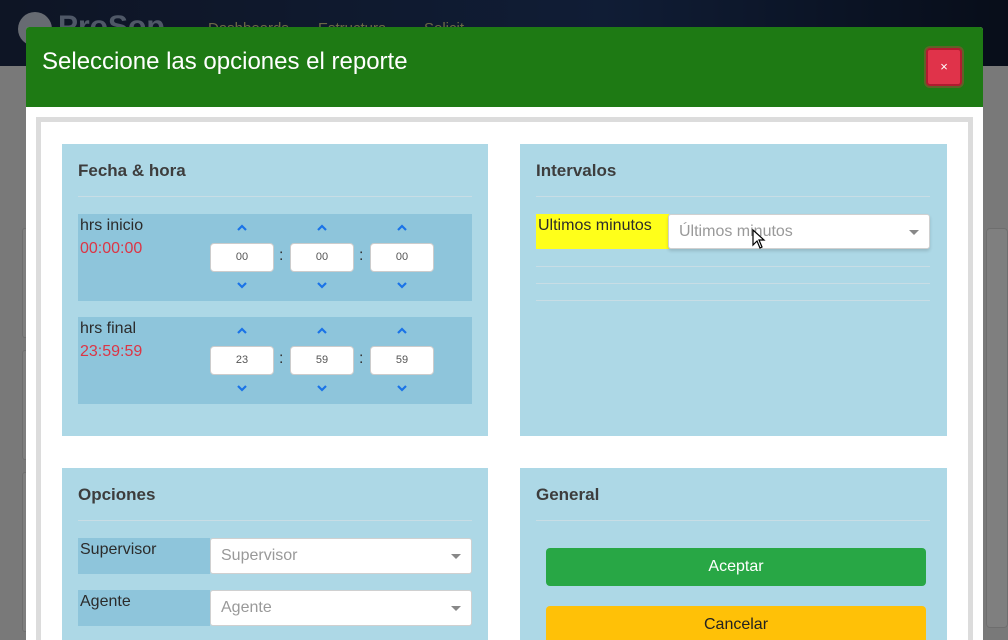 This screenshot has width=1008, height=640. Describe the element at coordinates (799, 231) in the screenshot. I see `ultimos-minutos-select: Últimos minutos` at that location.